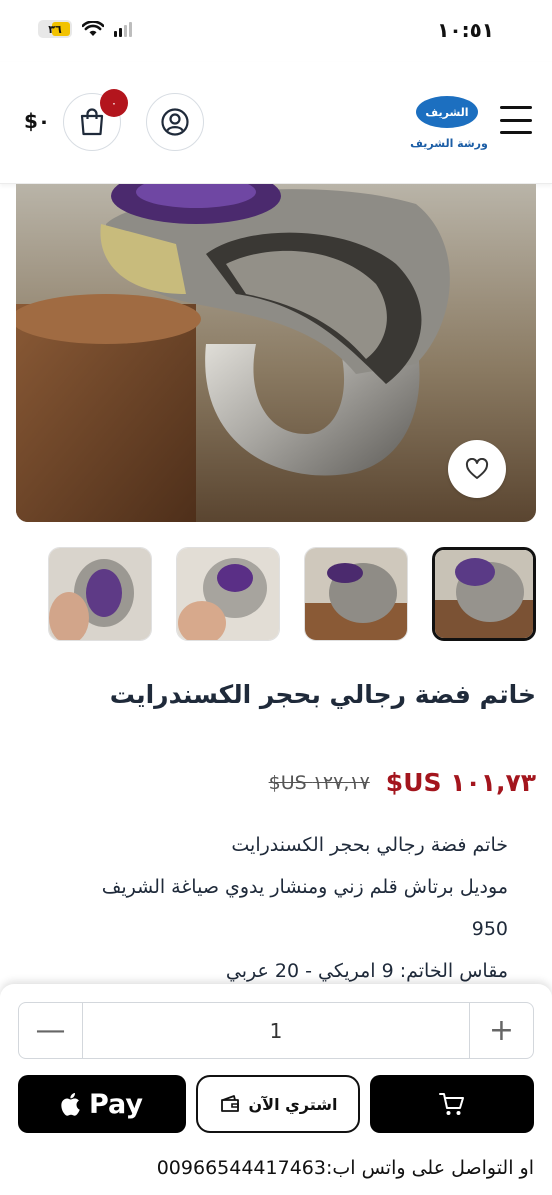  Describe the element at coordinates (489, 929) in the screenshot. I see `description-line: 950` at that location.